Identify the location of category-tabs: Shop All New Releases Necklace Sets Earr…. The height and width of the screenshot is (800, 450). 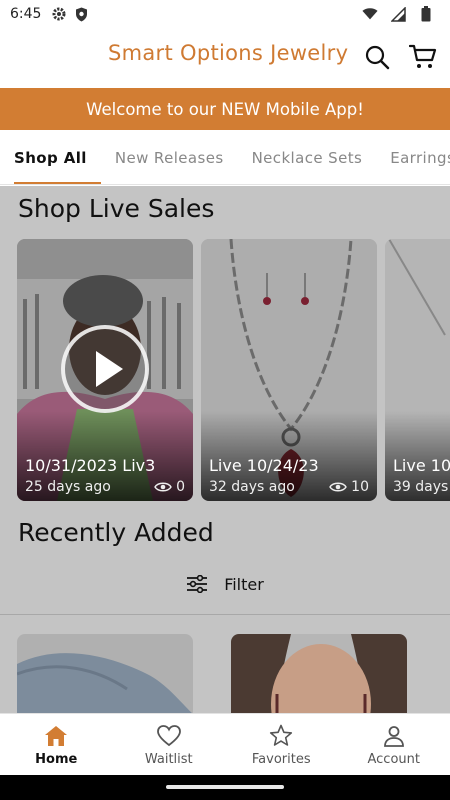
(225, 157).